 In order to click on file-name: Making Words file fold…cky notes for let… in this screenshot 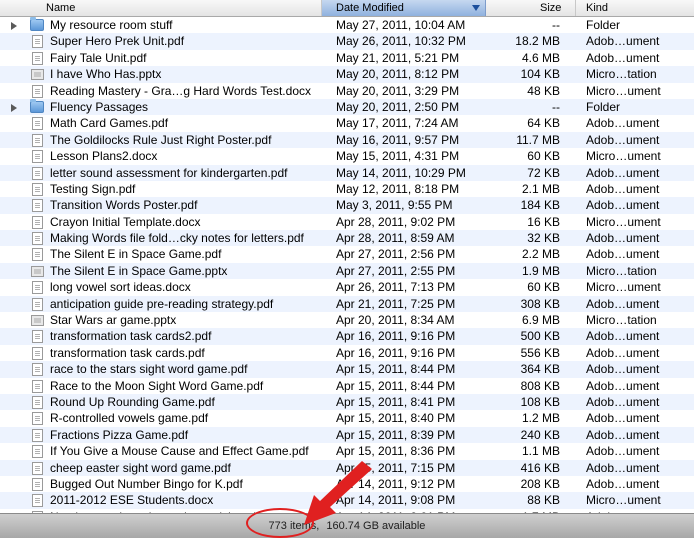, I will do `click(177, 238)`.